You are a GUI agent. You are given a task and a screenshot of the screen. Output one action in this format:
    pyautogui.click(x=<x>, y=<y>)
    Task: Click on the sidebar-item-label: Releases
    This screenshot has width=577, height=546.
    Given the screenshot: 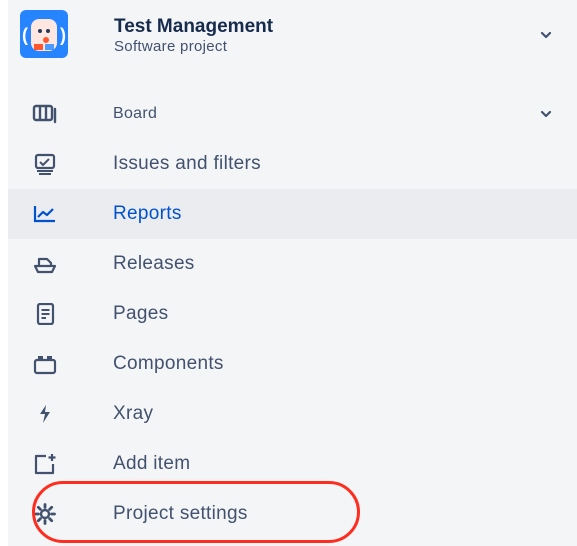 What is the action you would take?
    pyautogui.click(x=154, y=263)
    